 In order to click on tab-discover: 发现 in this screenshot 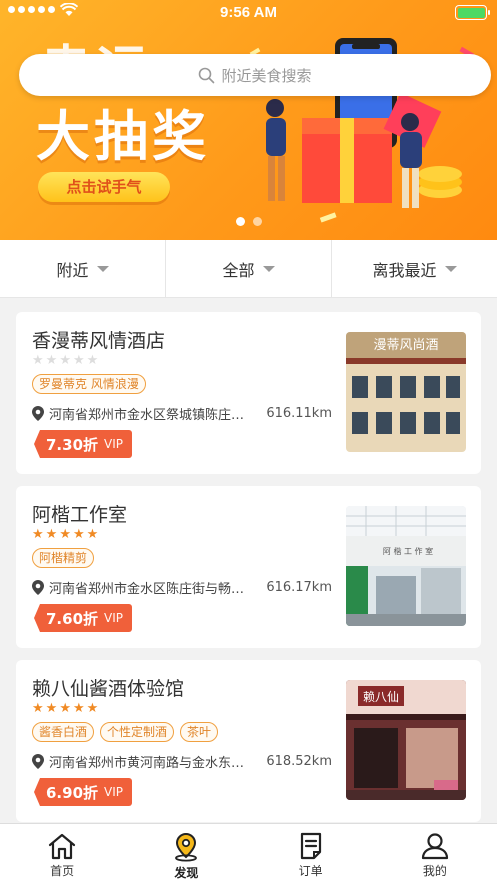, I will do `click(186, 853)`.